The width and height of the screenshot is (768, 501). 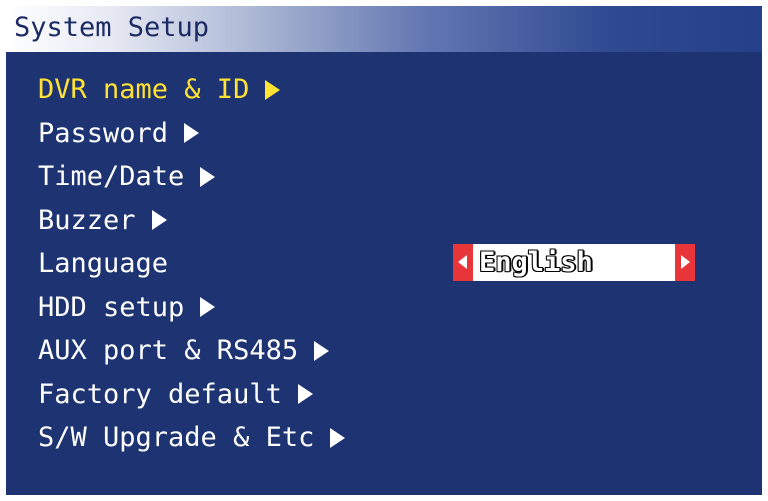 I want to click on menu-item-sw-upgrade: S/W Upgrade & Etc, so click(x=192, y=438).